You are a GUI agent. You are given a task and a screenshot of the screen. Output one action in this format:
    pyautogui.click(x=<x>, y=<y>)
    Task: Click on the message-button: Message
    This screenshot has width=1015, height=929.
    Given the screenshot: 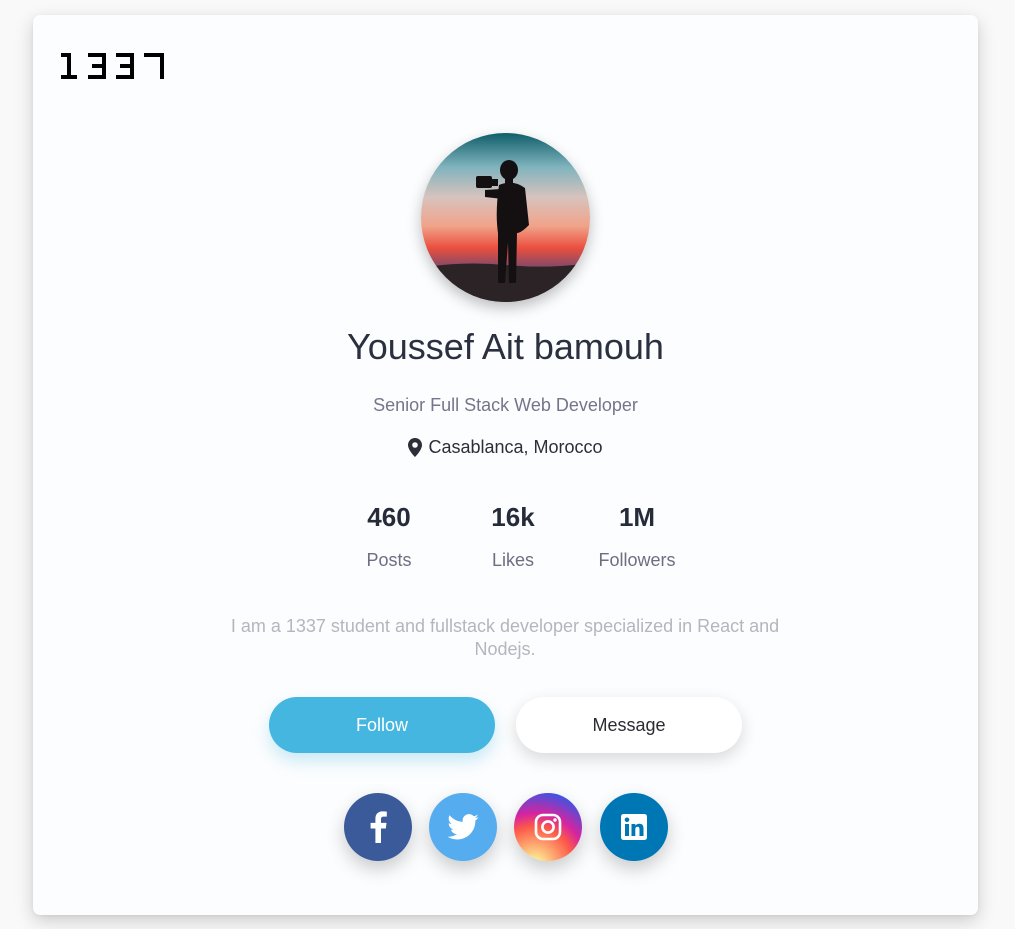 What is the action you would take?
    pyautogui.click(x=629, y=725)
    